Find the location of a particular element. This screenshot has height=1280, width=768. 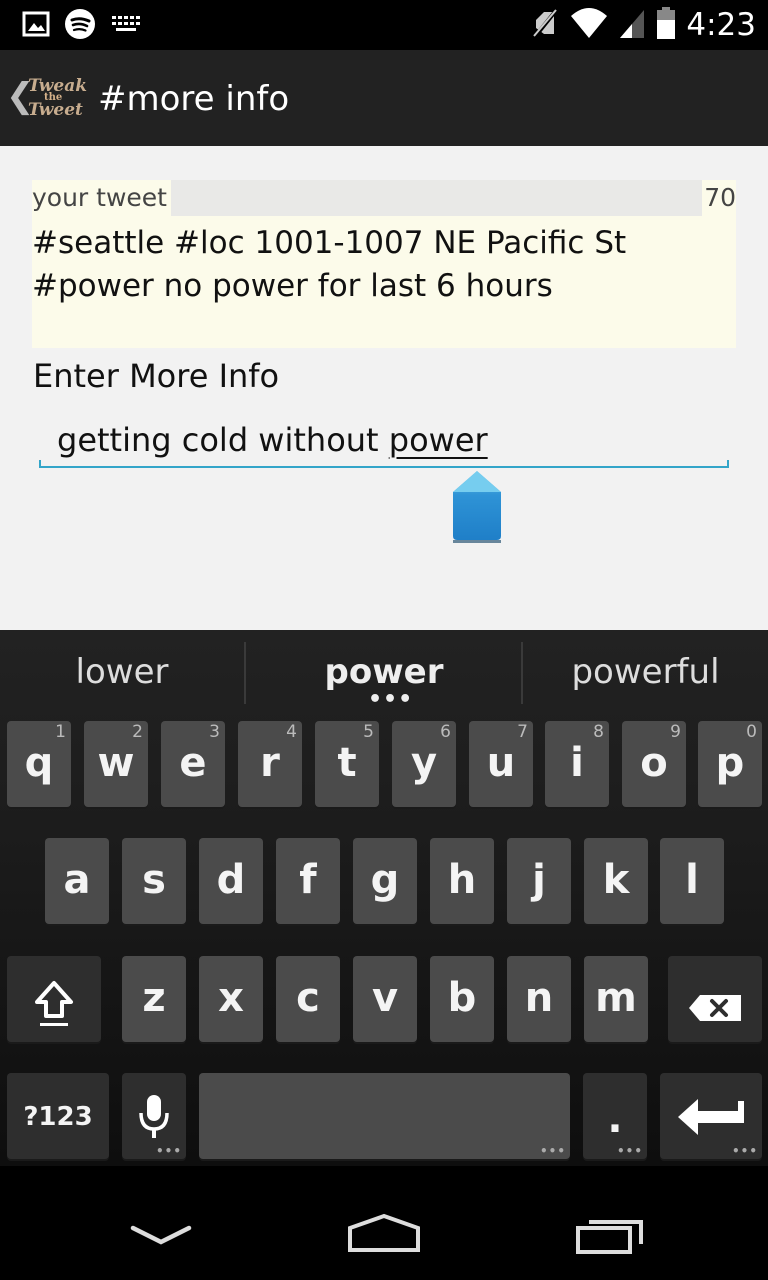

key-label: f is located at coordinates (308, 880).